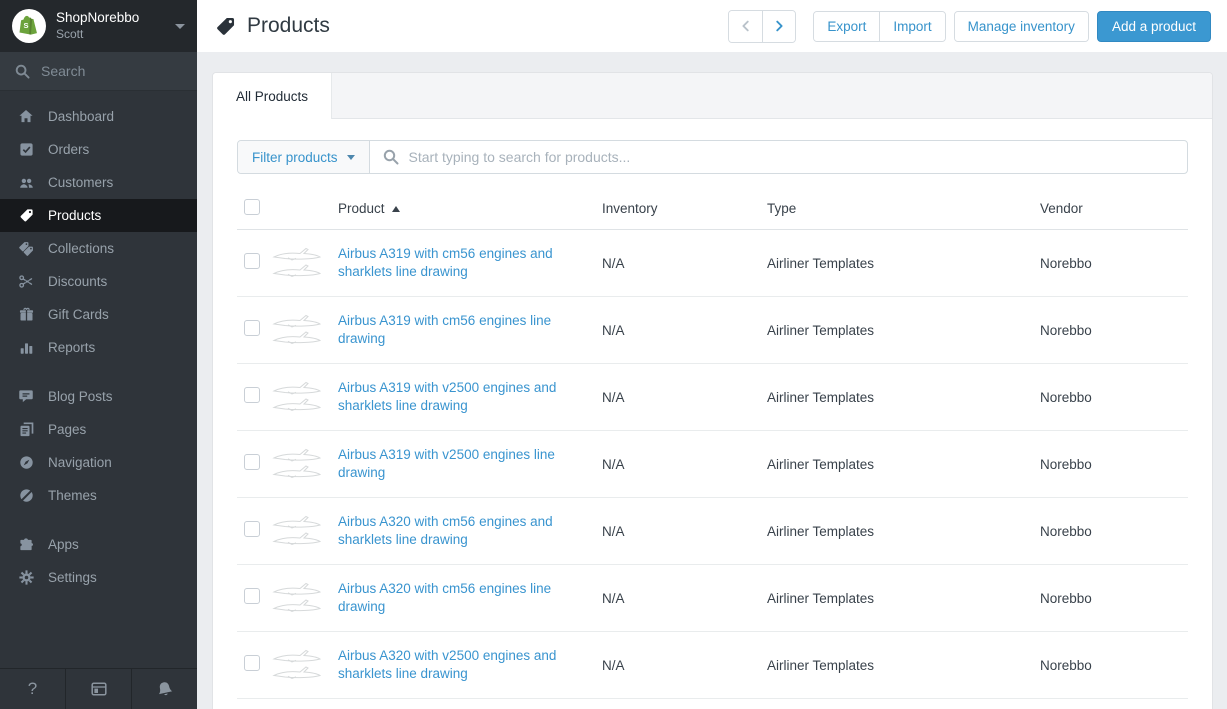 This screenshot has width=1227, height=709. What do you see at coordinates (1114, 208) in the screenshot?
I see `column-header-vendor: Vendor` at bounding box center [1114, 208].